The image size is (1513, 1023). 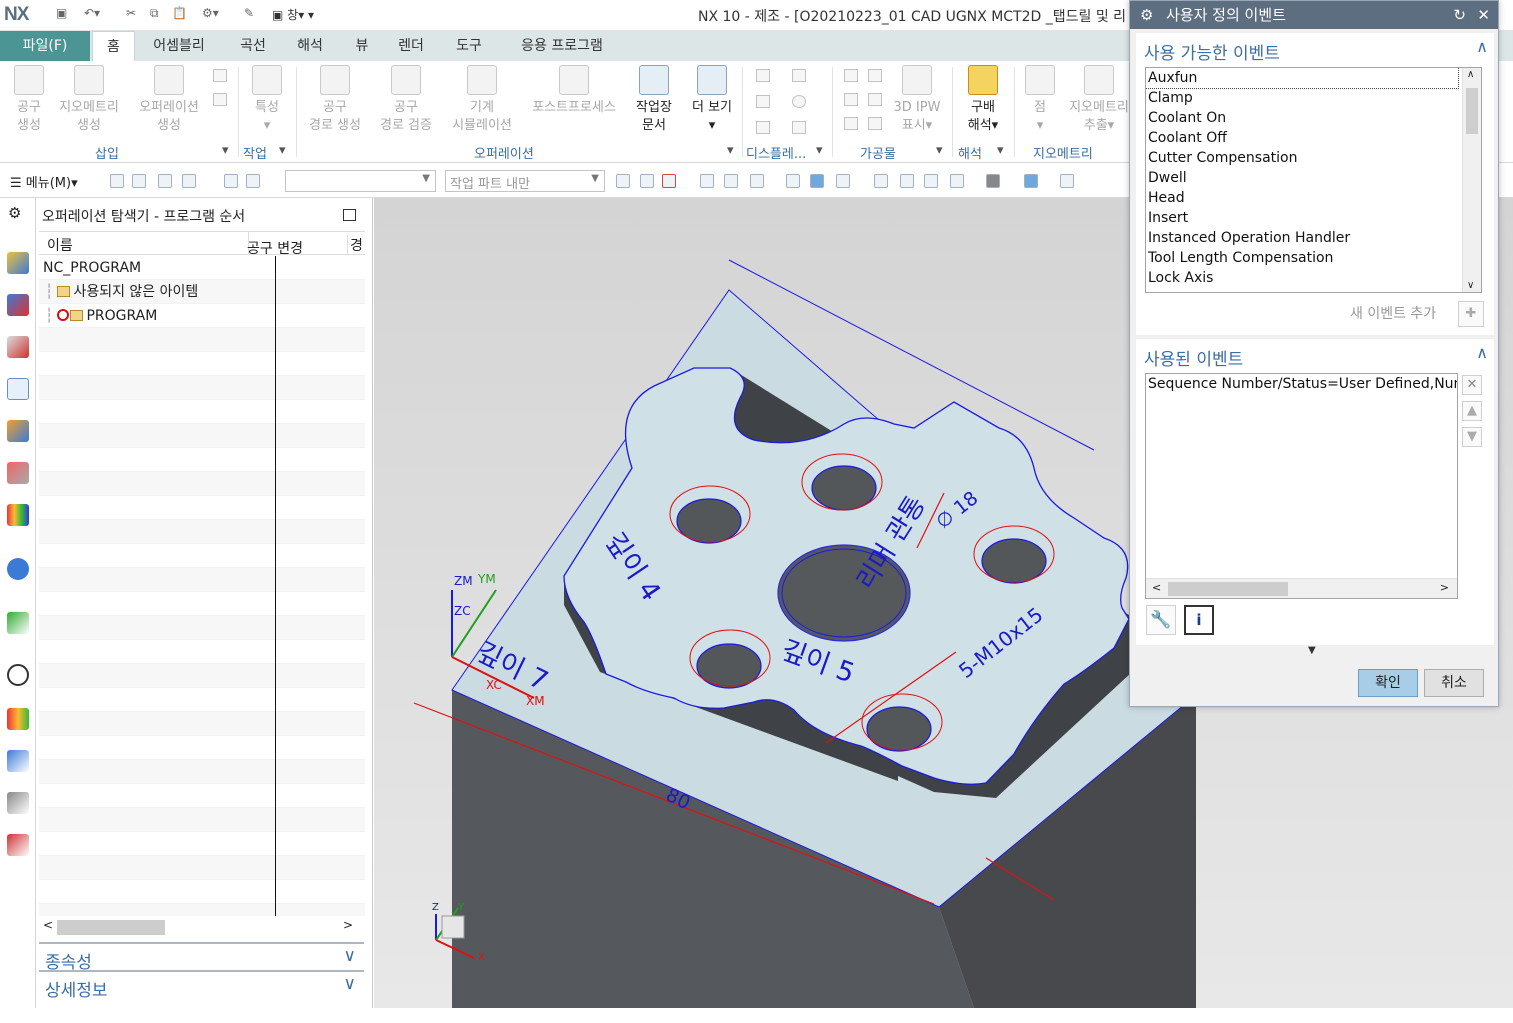 I want to click on table-row: ┆ 사용되지 않은 아이템, so click(x=202, y=292).